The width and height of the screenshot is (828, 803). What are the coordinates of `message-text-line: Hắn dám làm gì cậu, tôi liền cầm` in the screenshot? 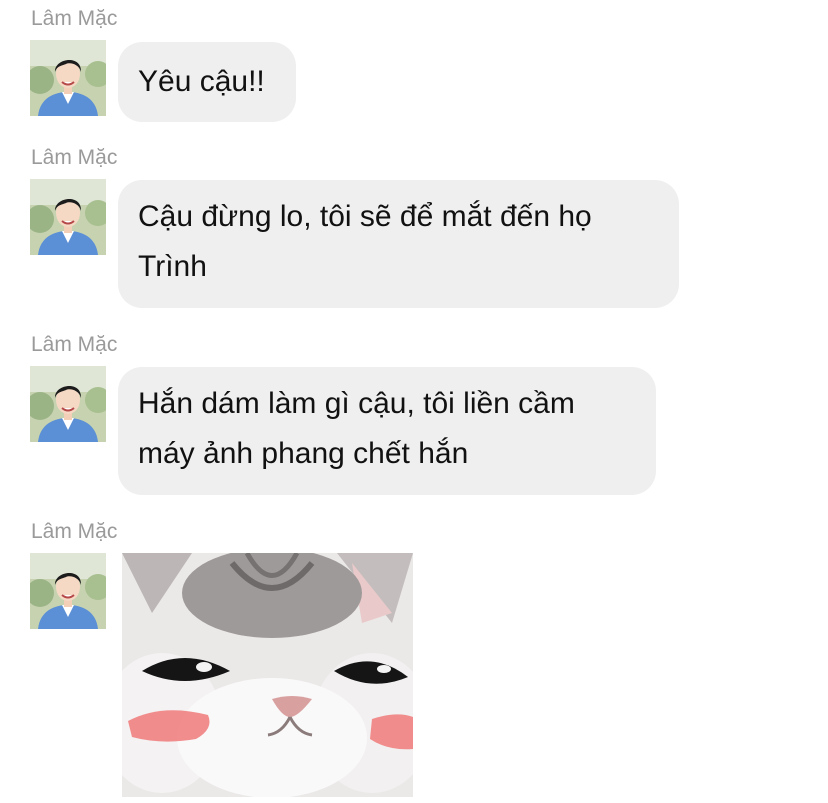 It's located at (356, 403).